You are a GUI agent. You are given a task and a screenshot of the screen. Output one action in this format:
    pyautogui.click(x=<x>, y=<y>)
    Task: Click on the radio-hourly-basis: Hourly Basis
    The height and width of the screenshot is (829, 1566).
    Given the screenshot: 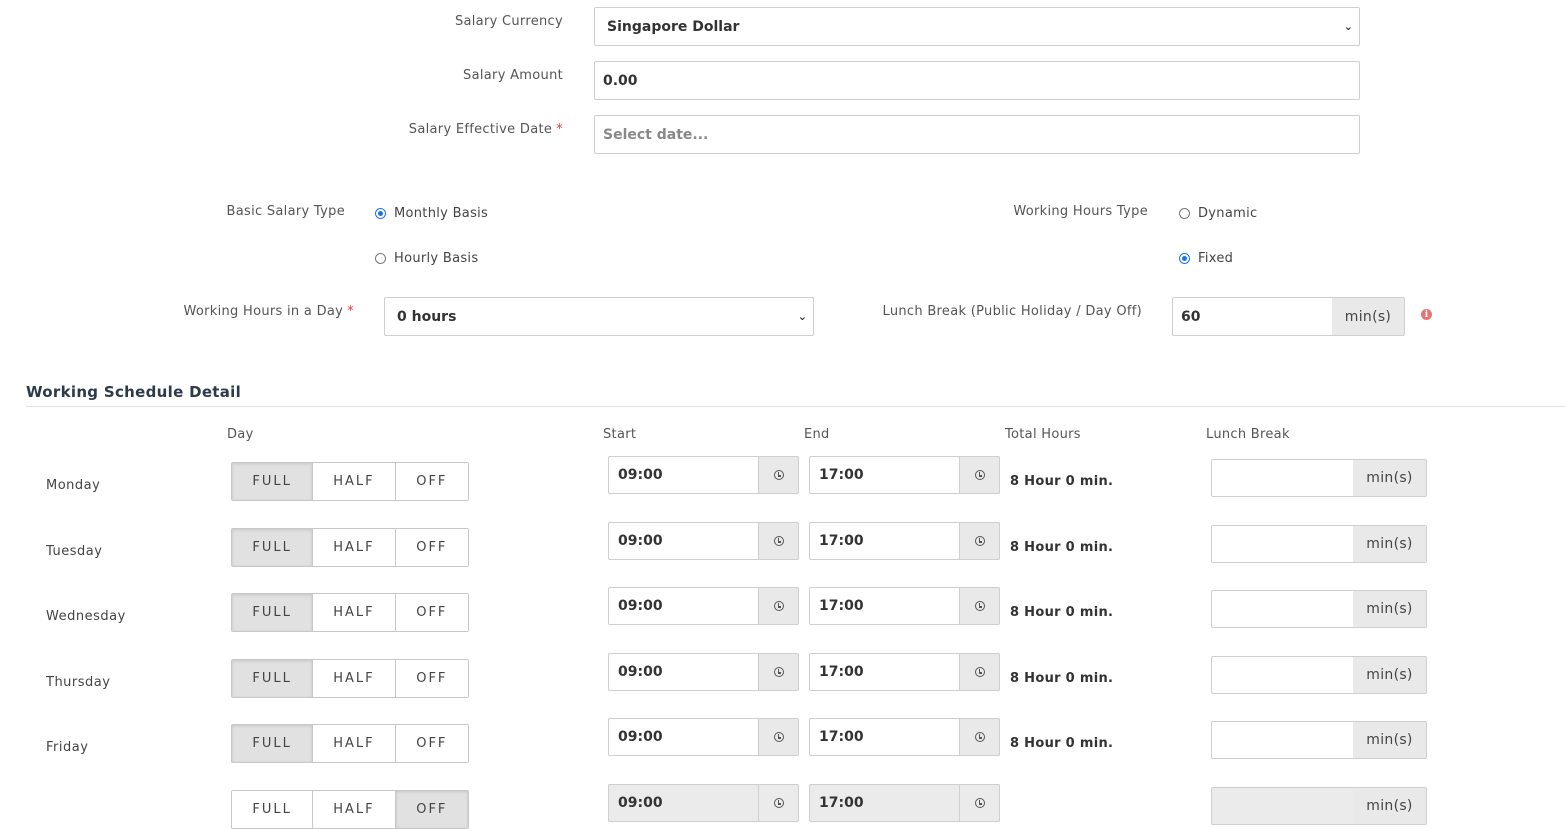 What is the action you would take?
    pyautogui.click(x=426, y=258)
    